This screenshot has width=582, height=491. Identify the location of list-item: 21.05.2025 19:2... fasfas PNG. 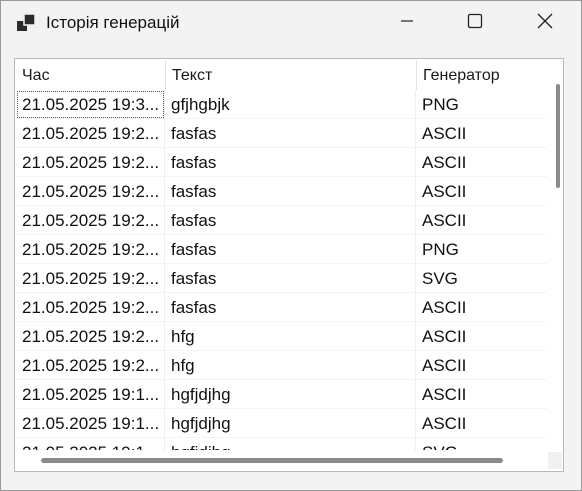
(281, 249).